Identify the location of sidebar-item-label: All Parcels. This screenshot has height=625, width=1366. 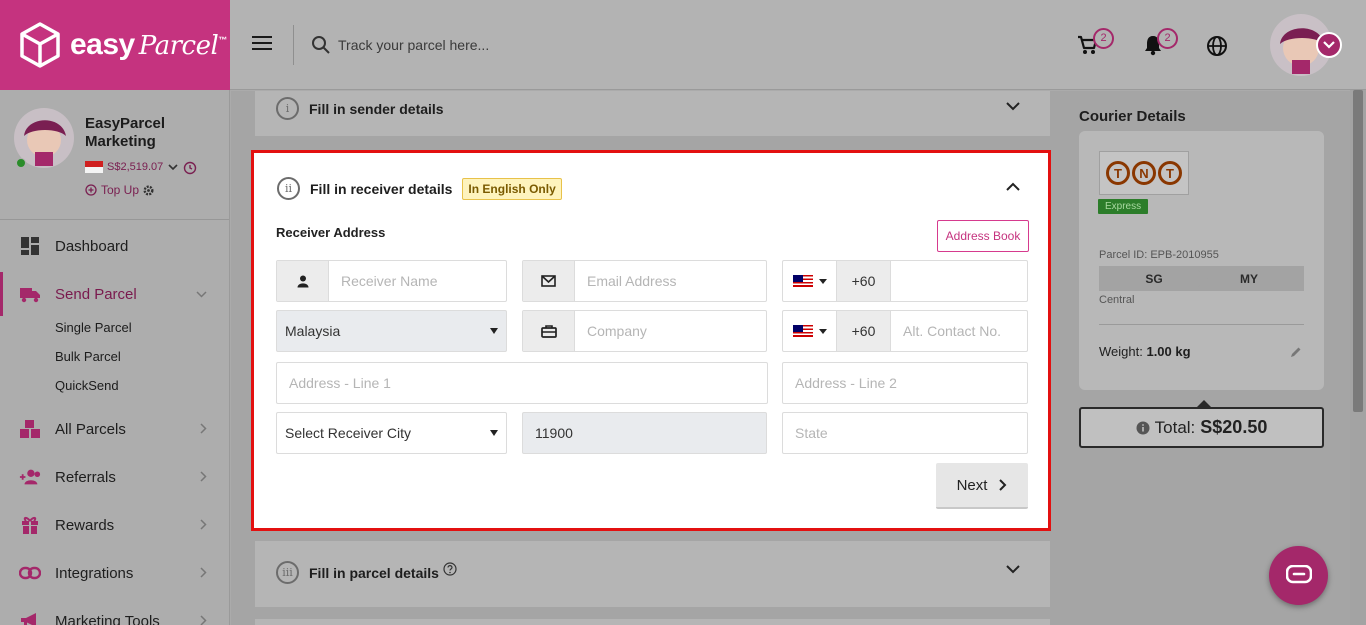
(90, 429).